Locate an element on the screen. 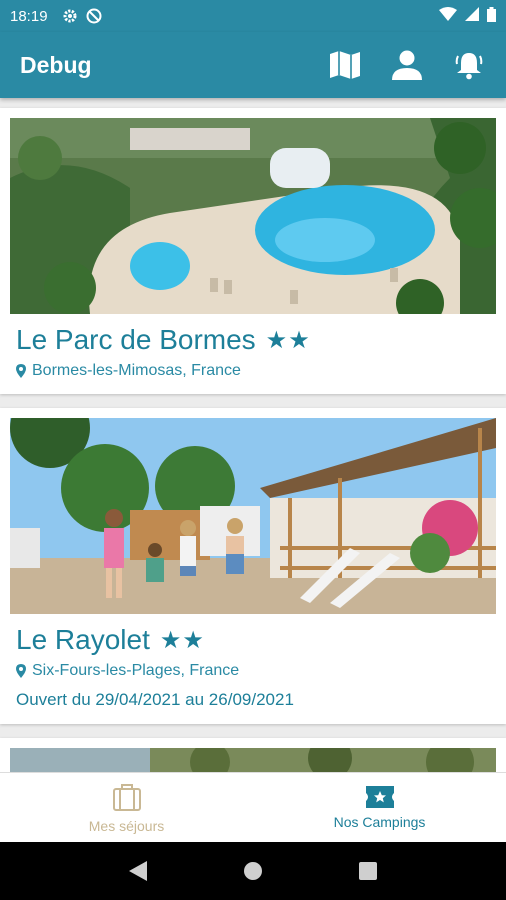 This screenshot has width=506, height=900. wifi-icon is located at coordinates (448, 16).